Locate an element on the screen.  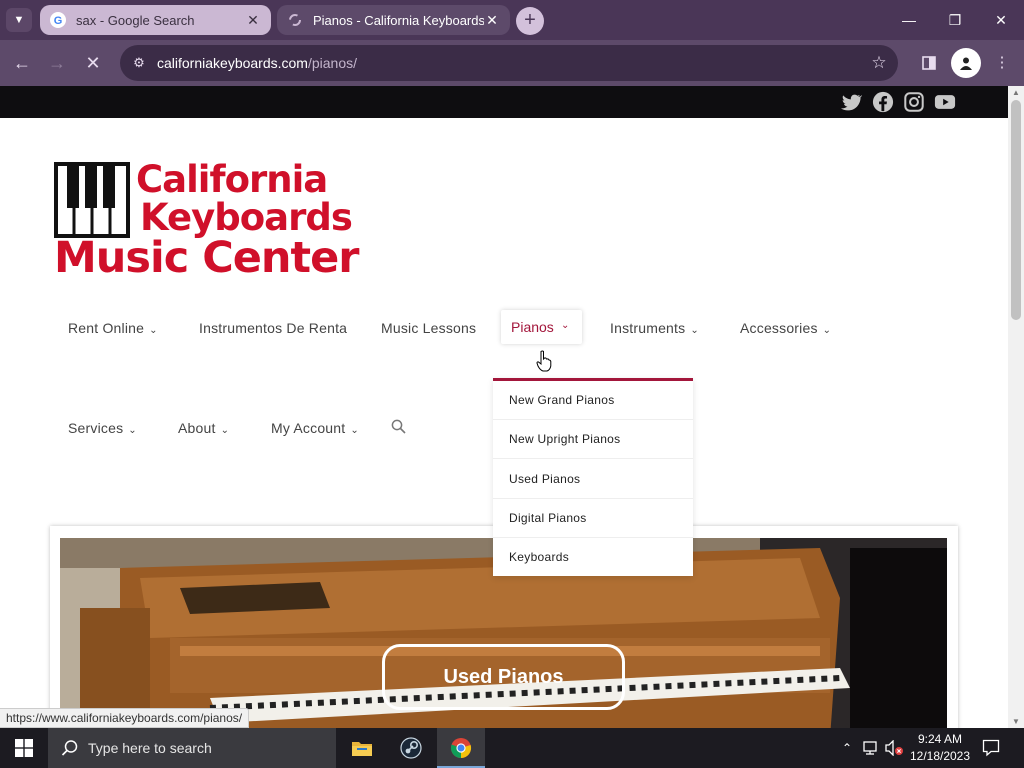
nav-label: My Account is located at coordinates (308, 428).